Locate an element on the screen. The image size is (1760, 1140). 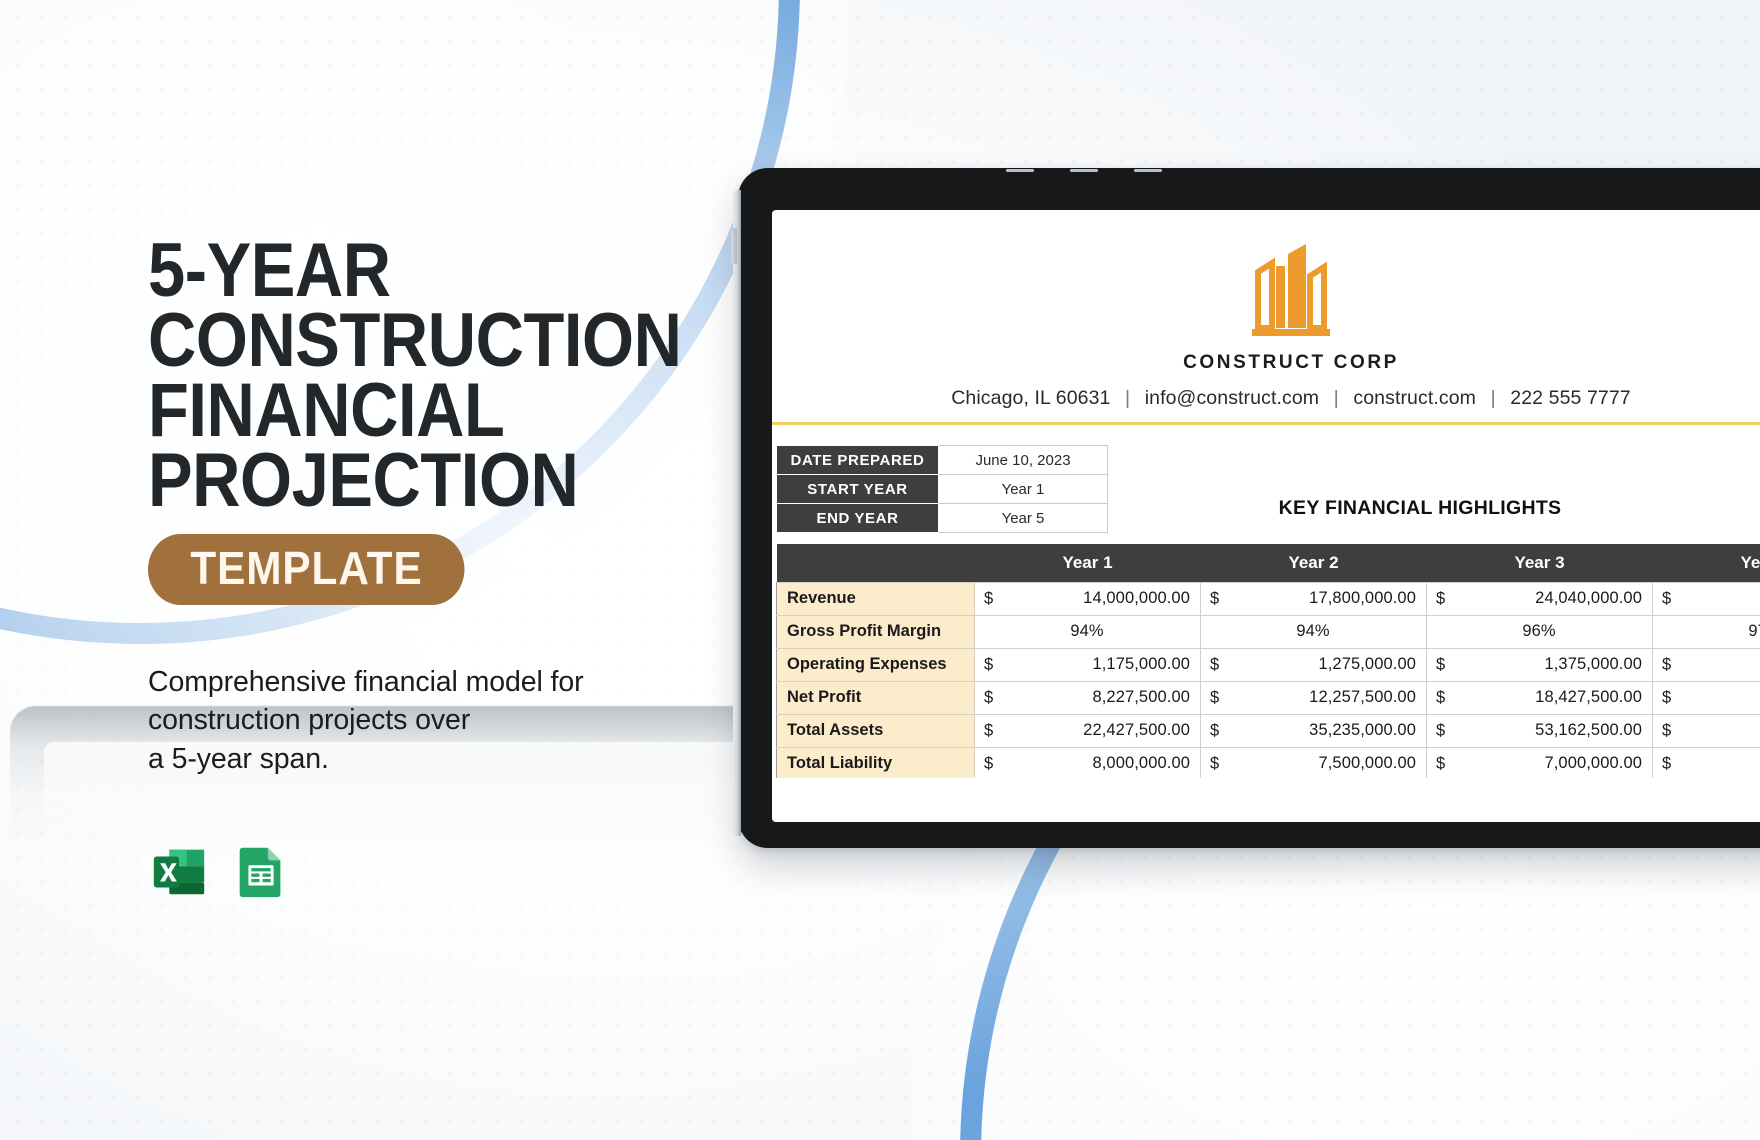
table-cell: 96% is located at coordinates (1539, 631).